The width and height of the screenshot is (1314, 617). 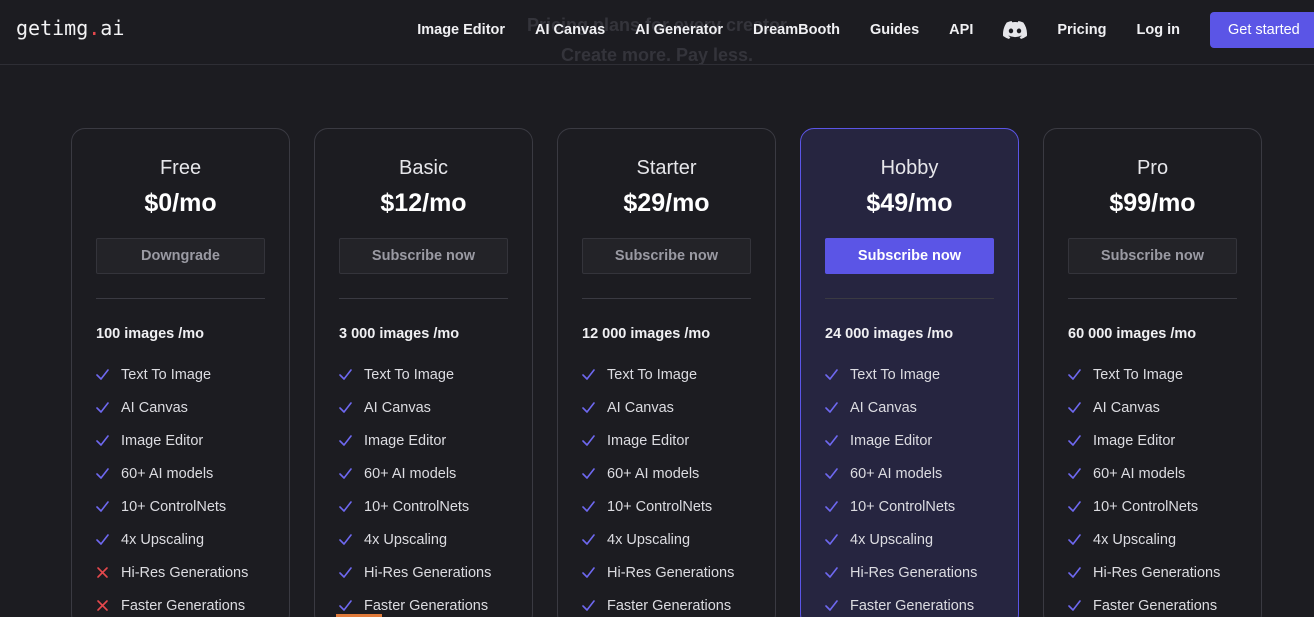 What do you see at coordinates (889, 334) in the screenshot?
I see `image-quota: 24 000 images /mo` at bounding box center [889, 334].